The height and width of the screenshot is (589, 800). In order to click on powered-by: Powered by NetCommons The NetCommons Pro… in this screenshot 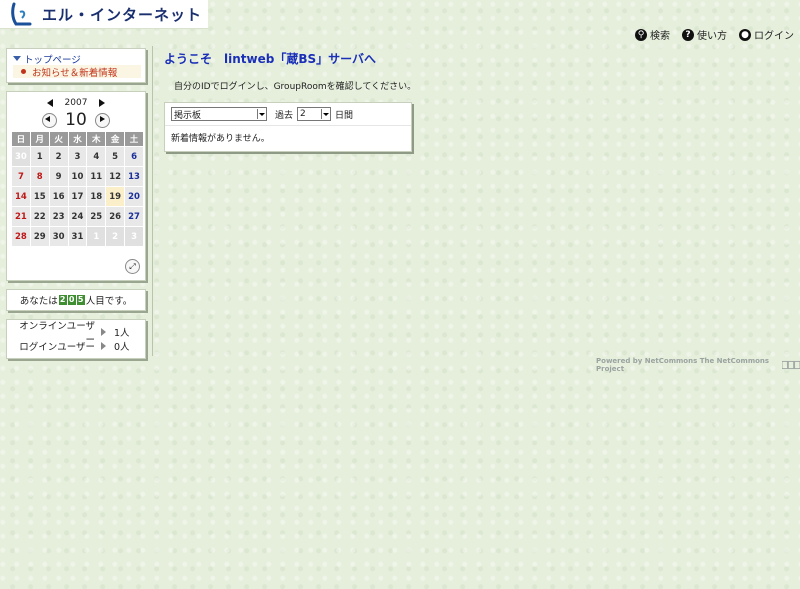, I will do `click(698, 365)`.